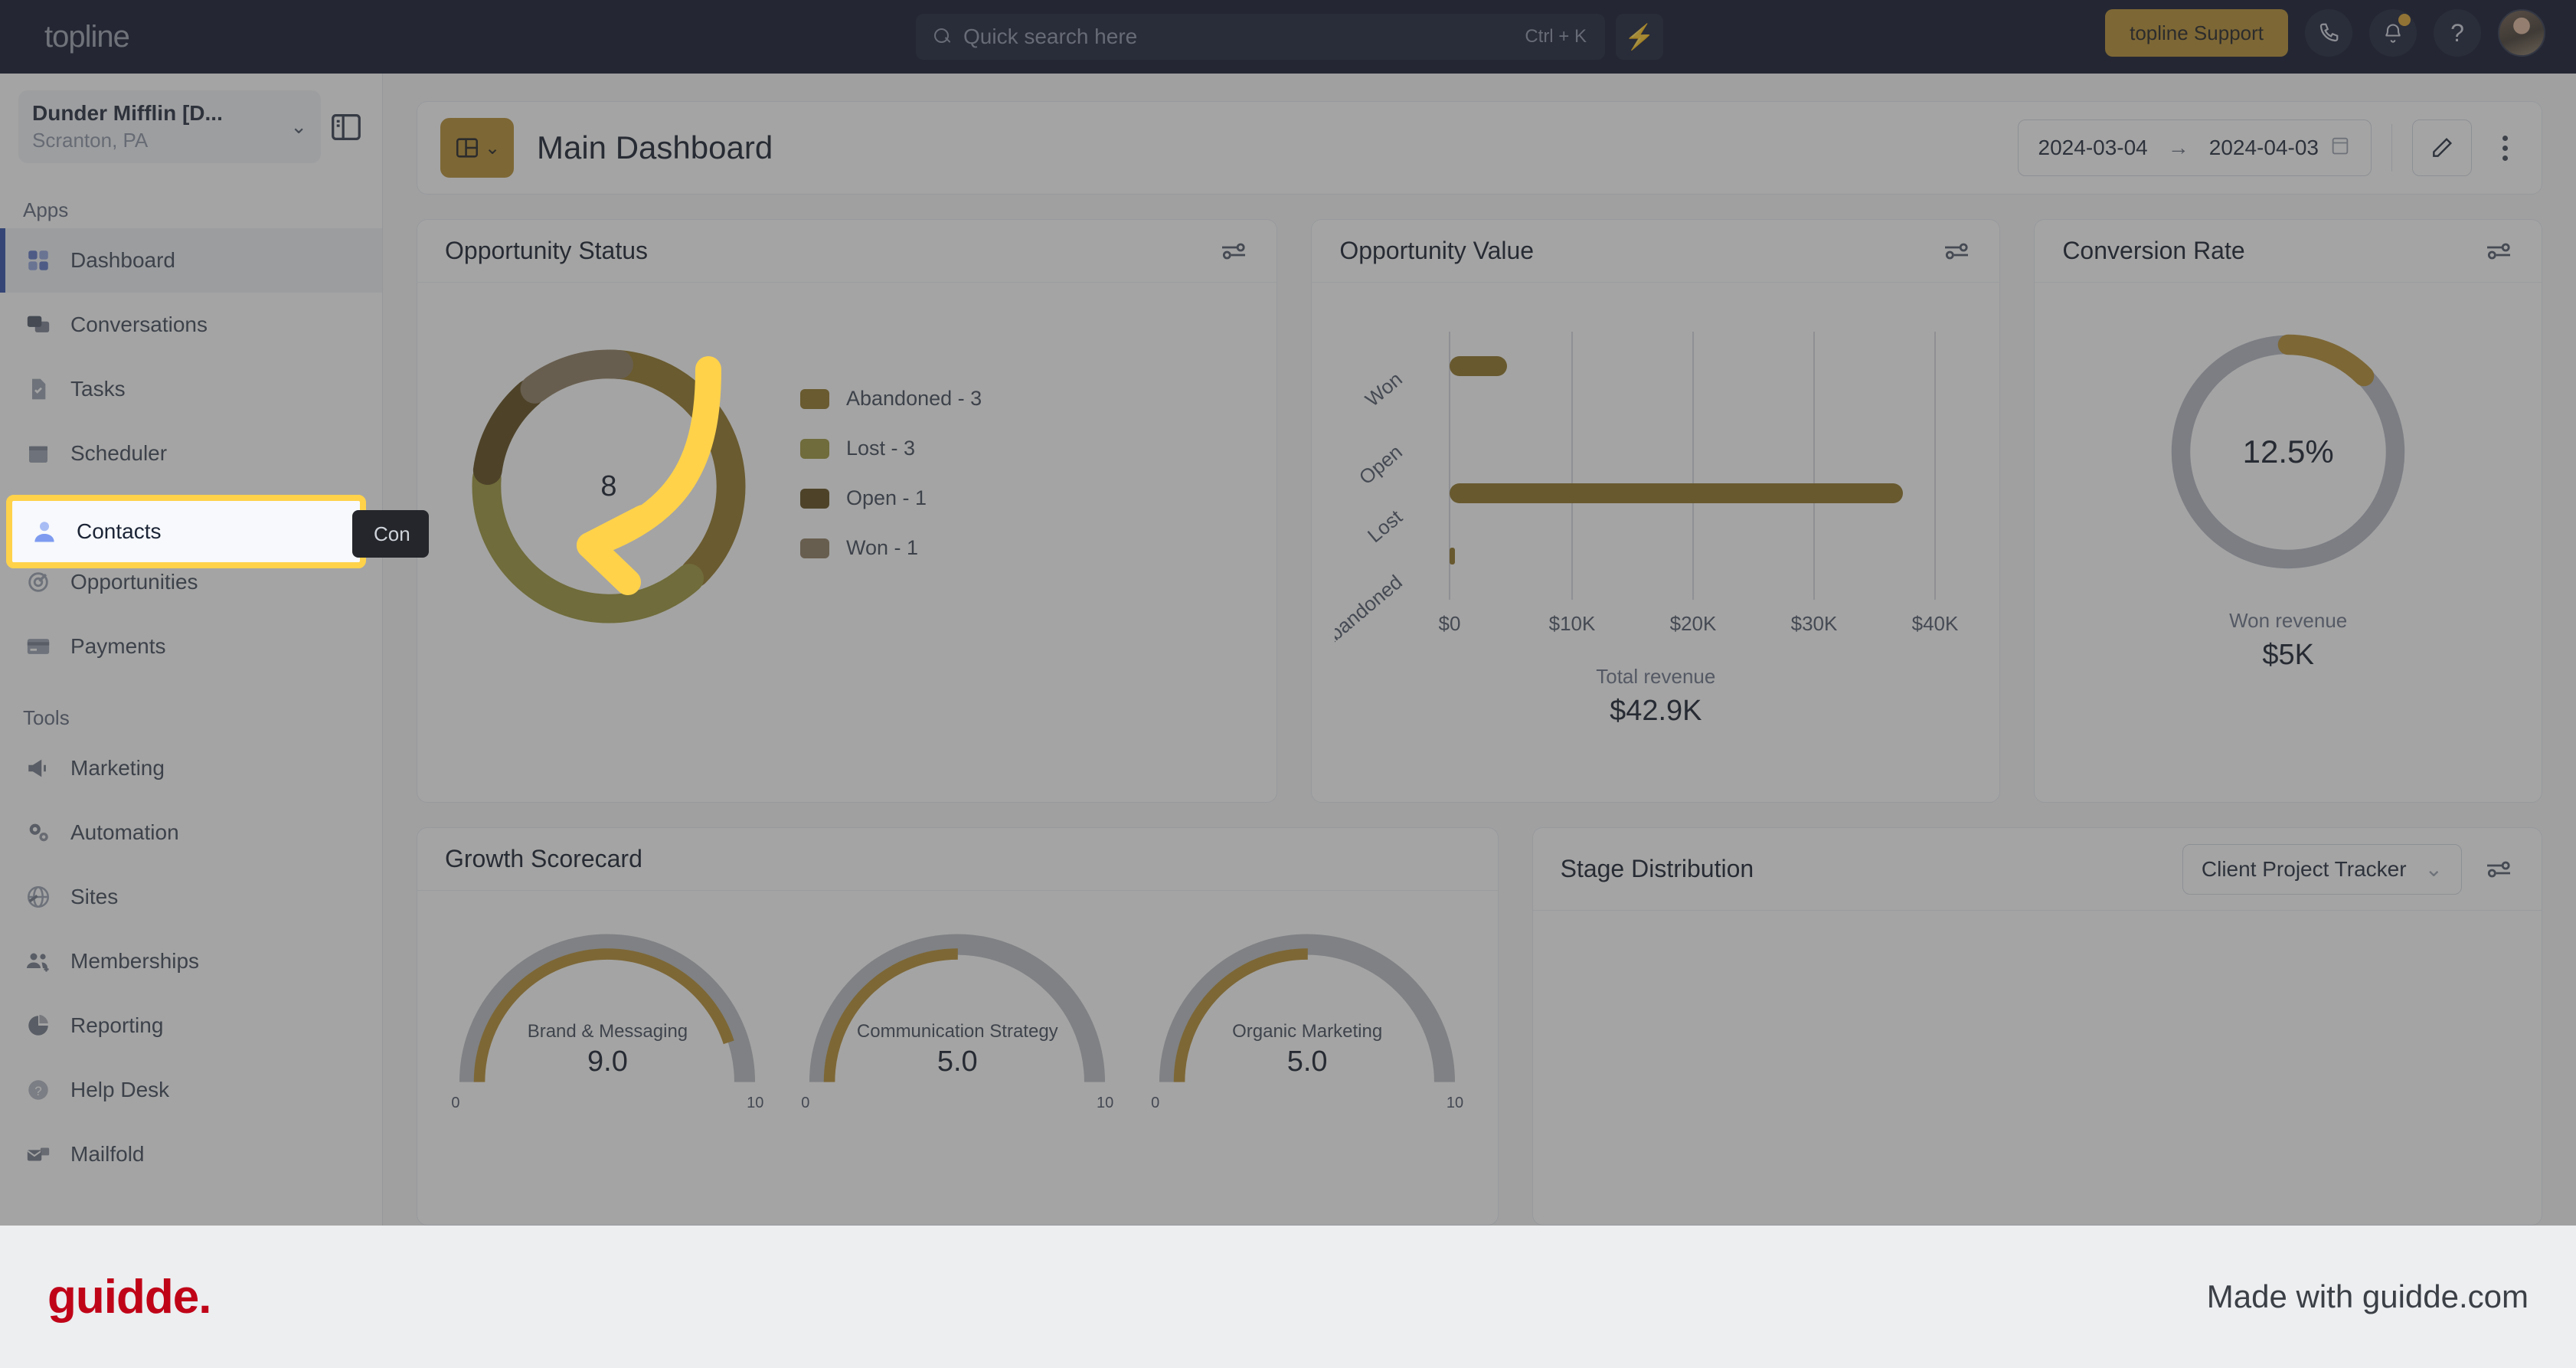  Describe the element at coordinates (191, 646) in the screenshot. I see `sidebar-item-payments: Payments` at that location.